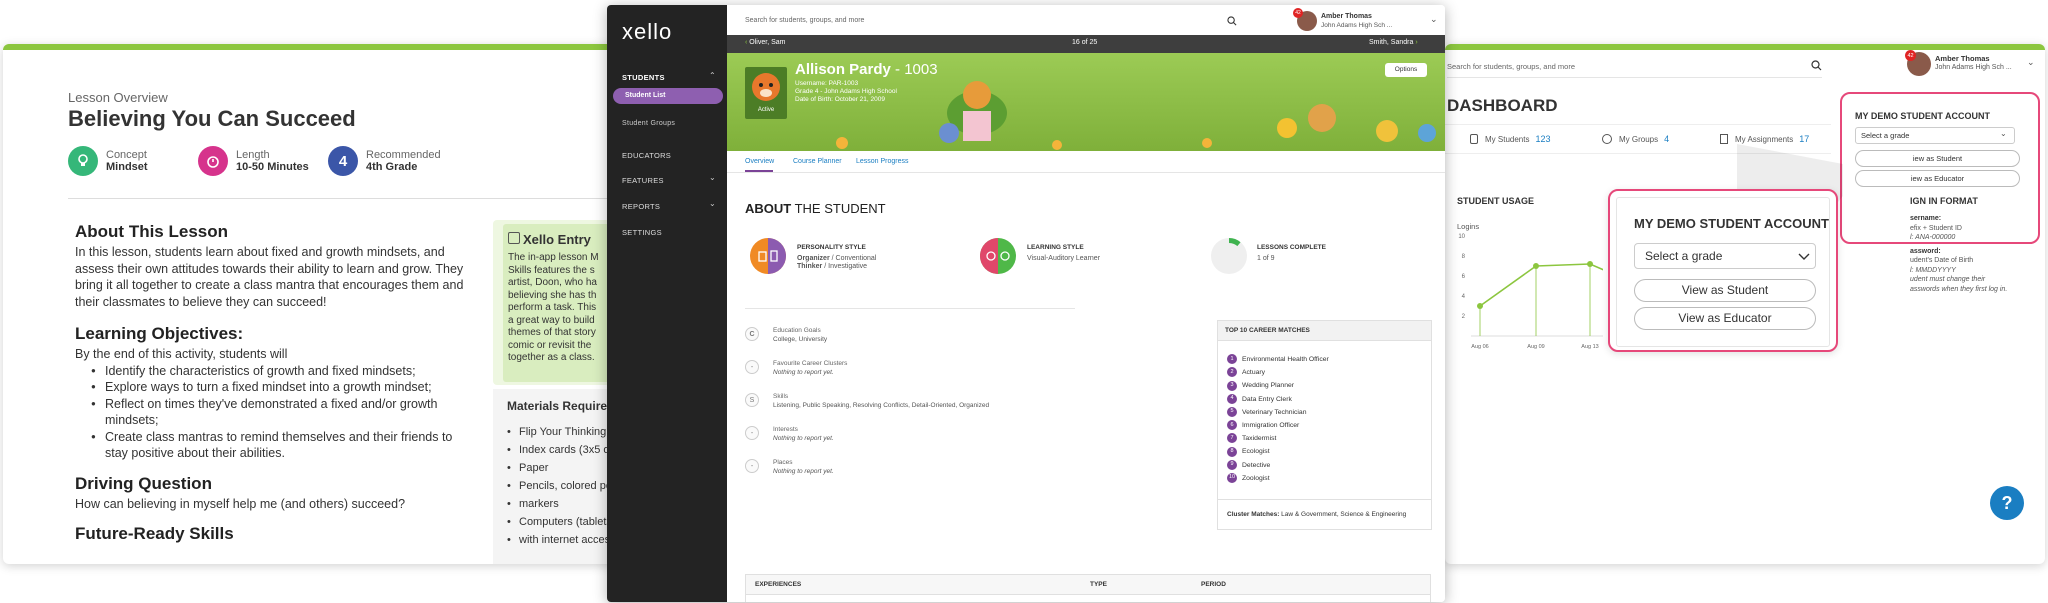 The width and height of the screenshot is (2048, 603). I want to click on career-name: Taxidermist, so click(1259, 439).